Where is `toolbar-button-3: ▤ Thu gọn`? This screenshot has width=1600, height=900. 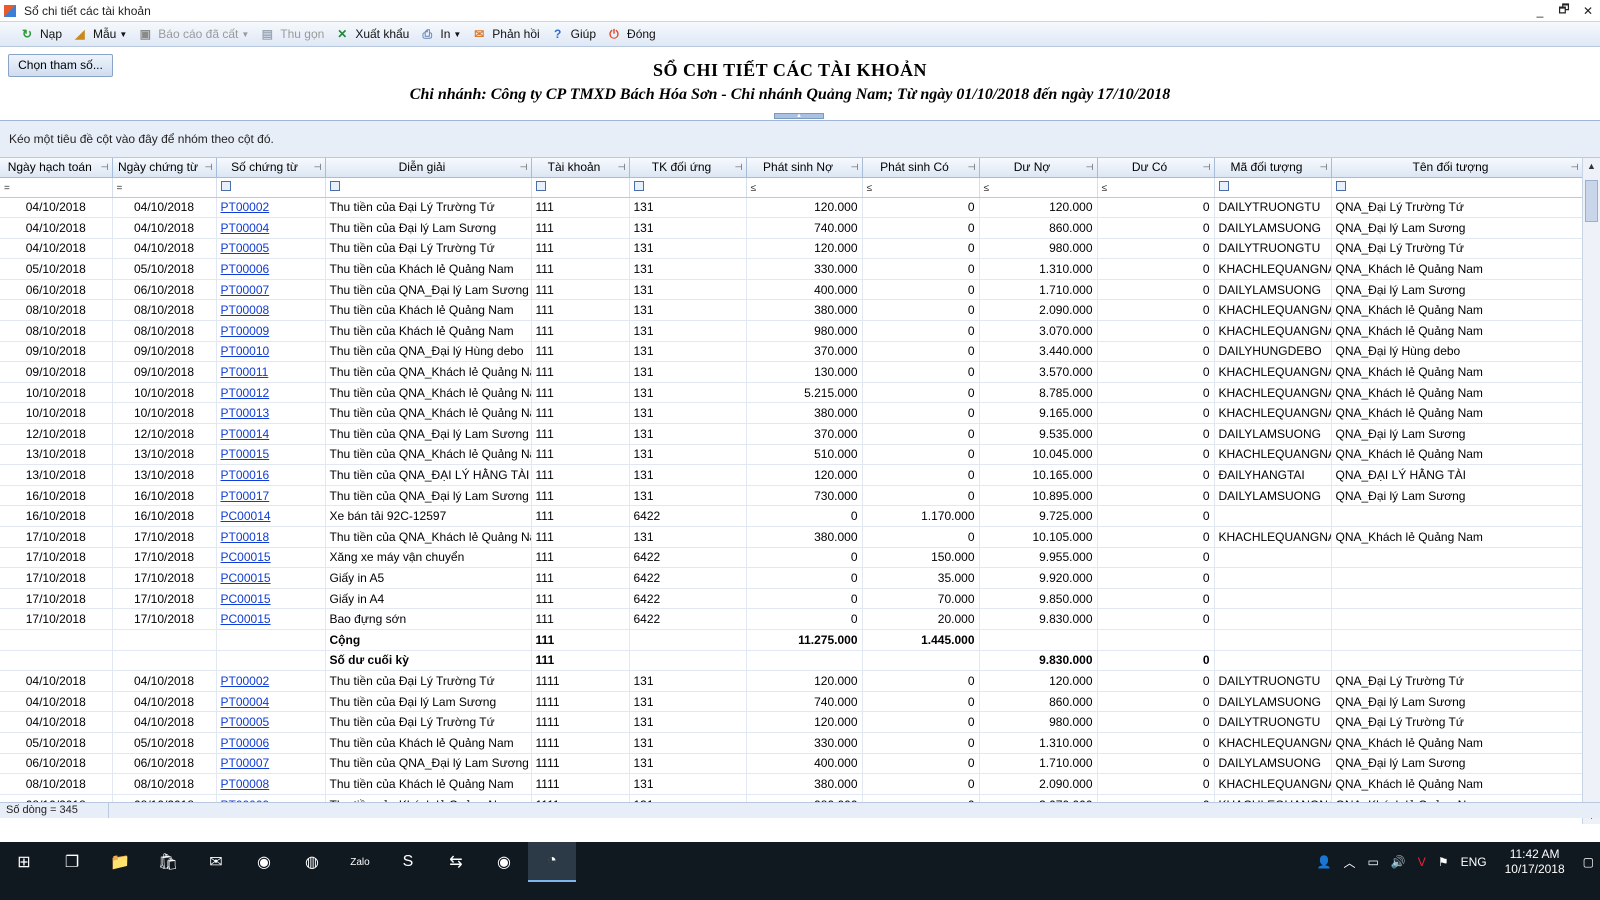 toolbar-button-3: ▤ Thu gọn is located at coordinates (291, 34).